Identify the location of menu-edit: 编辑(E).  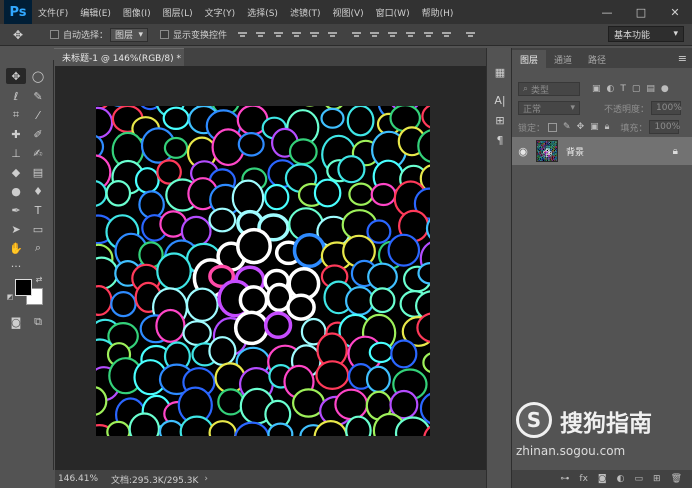
(95, 12).